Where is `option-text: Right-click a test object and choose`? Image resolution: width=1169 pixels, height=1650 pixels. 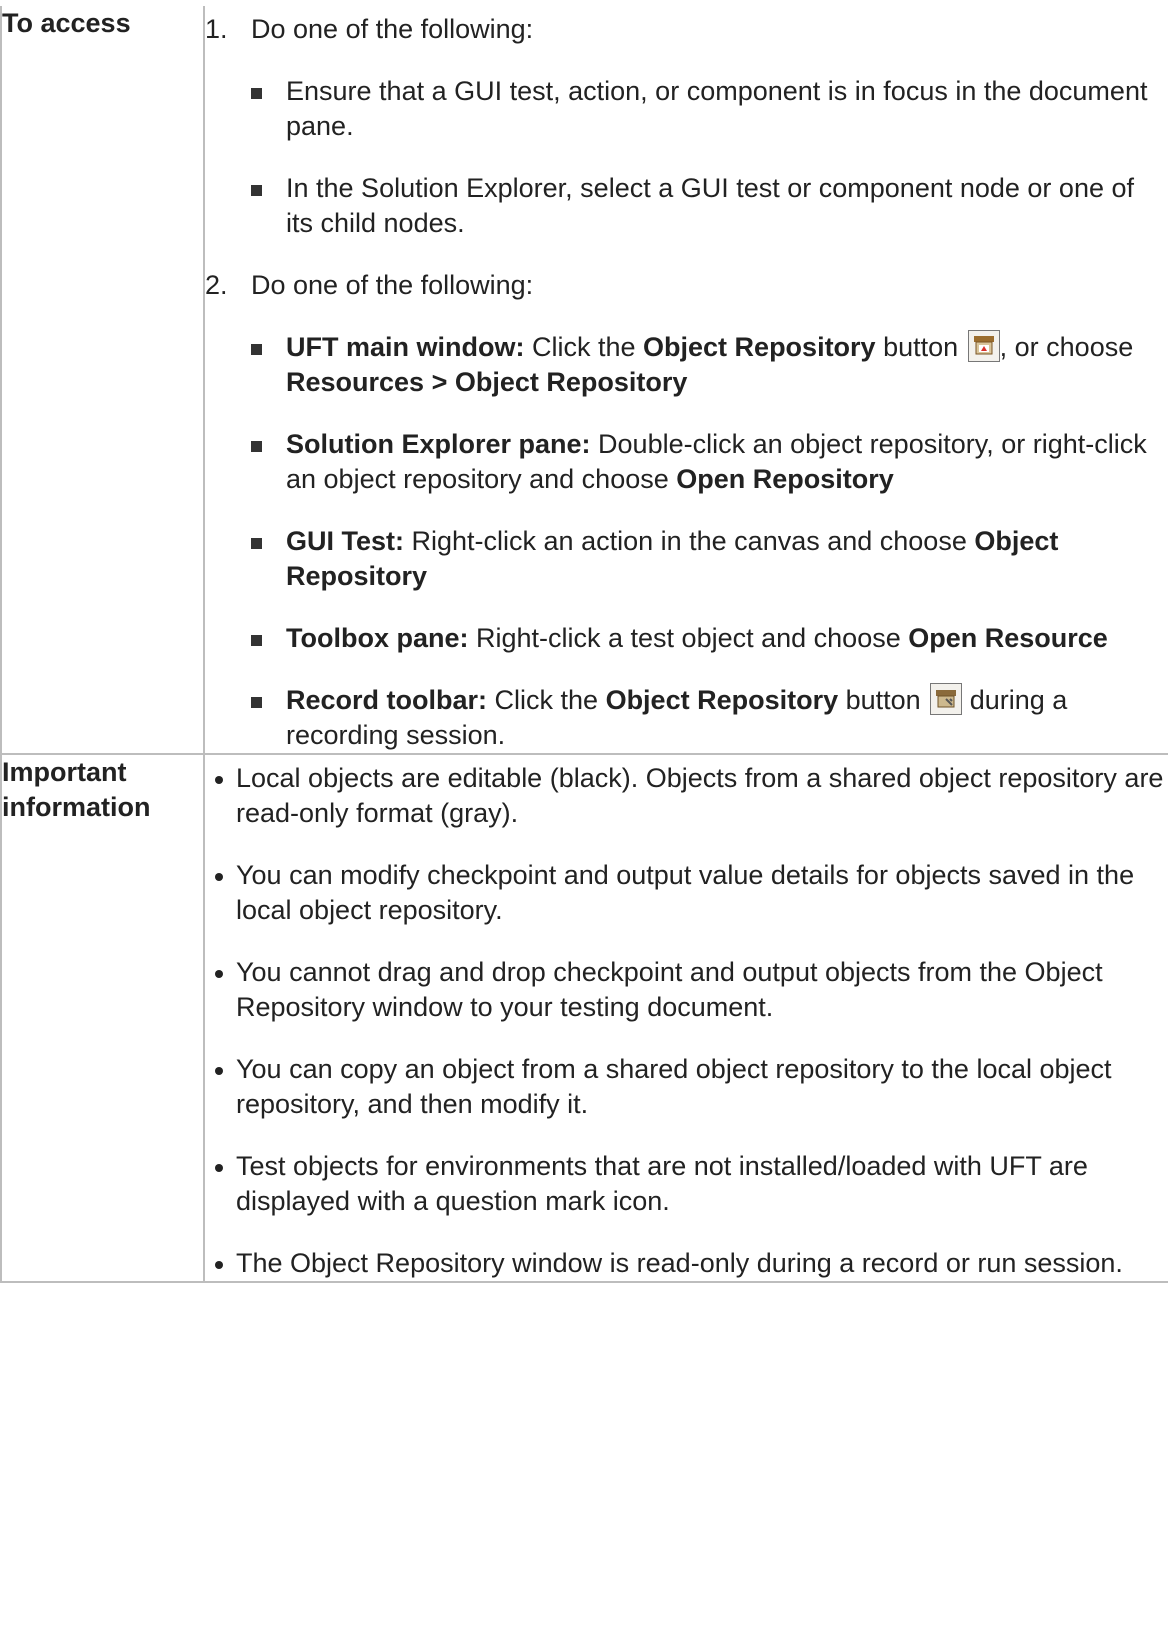
option-text: Right-click a test object and choose is located at coordinates (688, 638).